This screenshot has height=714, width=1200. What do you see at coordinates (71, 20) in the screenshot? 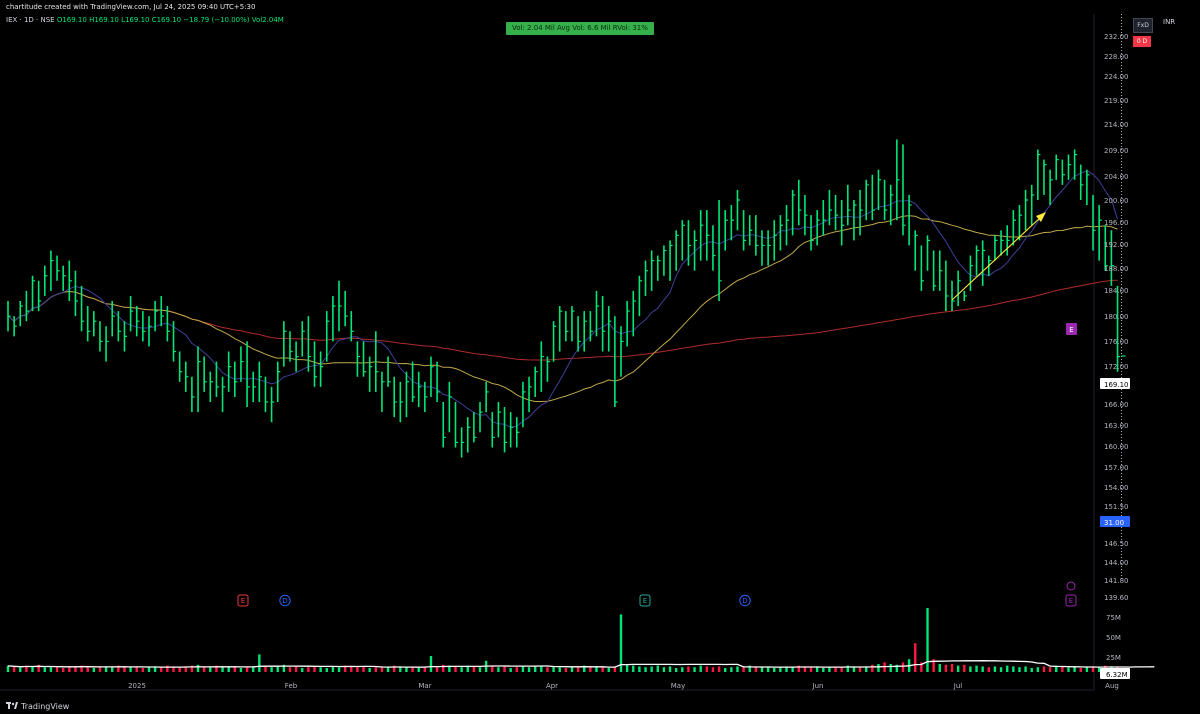
I see `open-value: O169.10` at bounding box center [71, 20].